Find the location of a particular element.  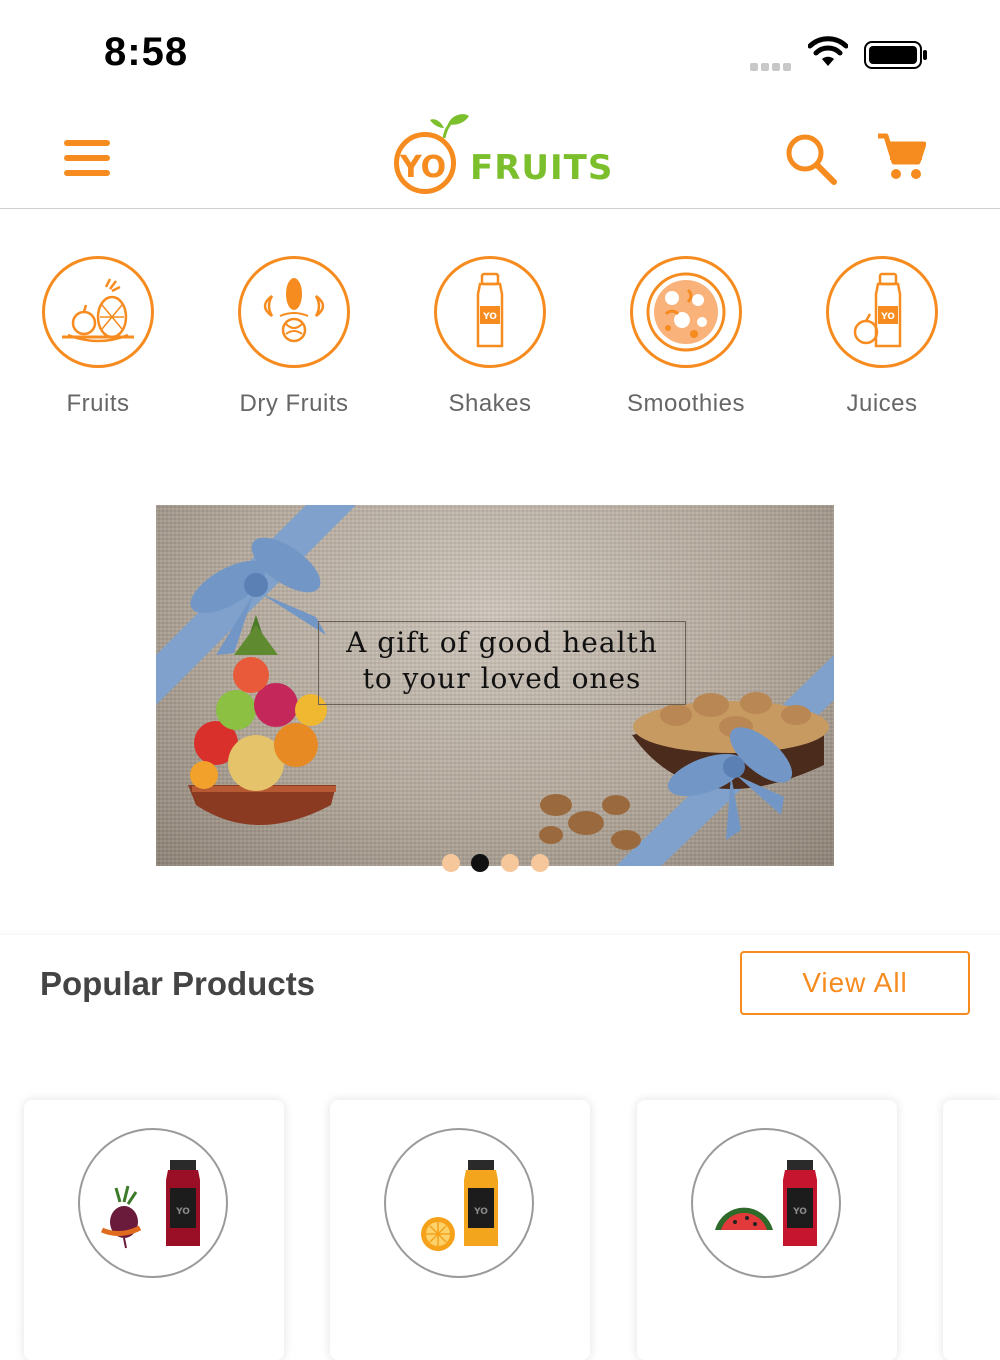

product-image-watermelon-juice: YO is located at coordinates (766, 1203).